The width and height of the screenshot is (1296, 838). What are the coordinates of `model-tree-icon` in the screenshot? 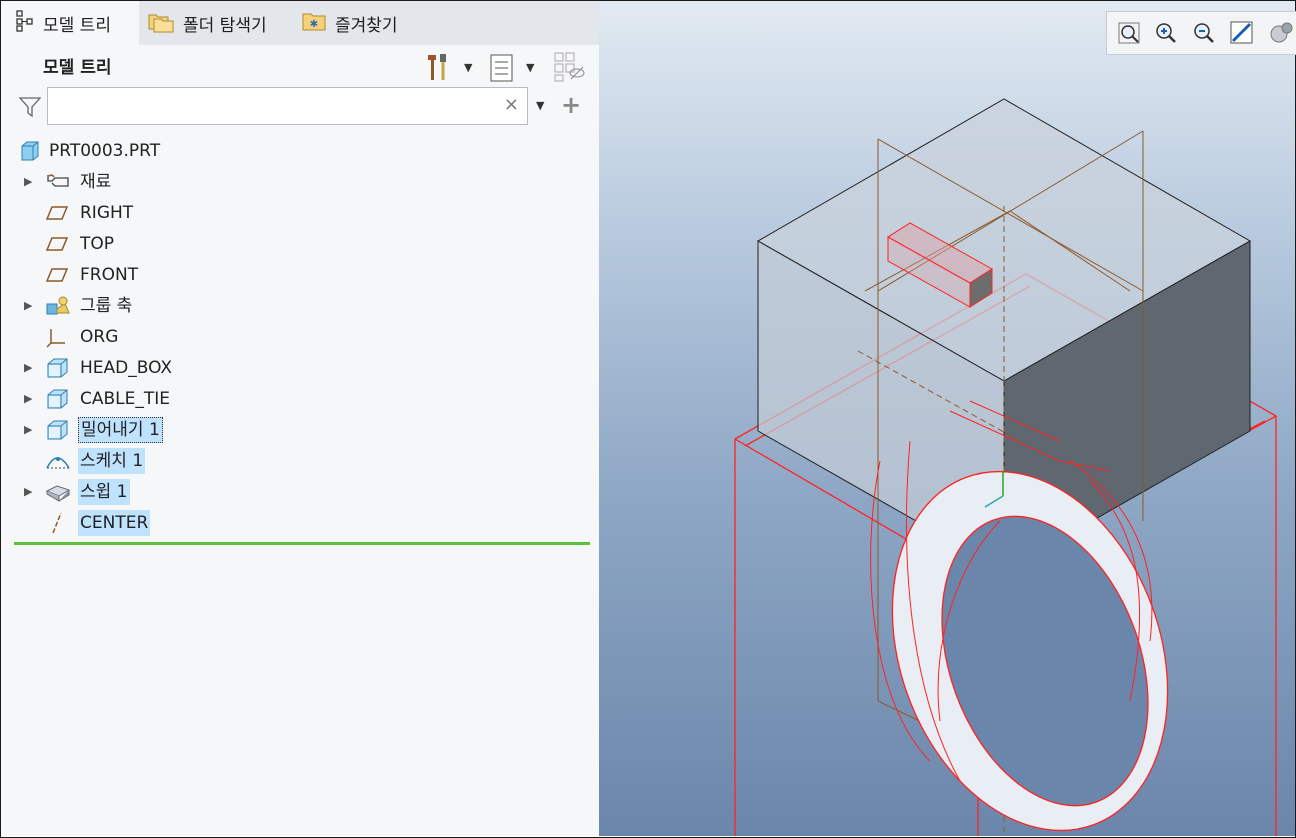 It's located at (25, 23).